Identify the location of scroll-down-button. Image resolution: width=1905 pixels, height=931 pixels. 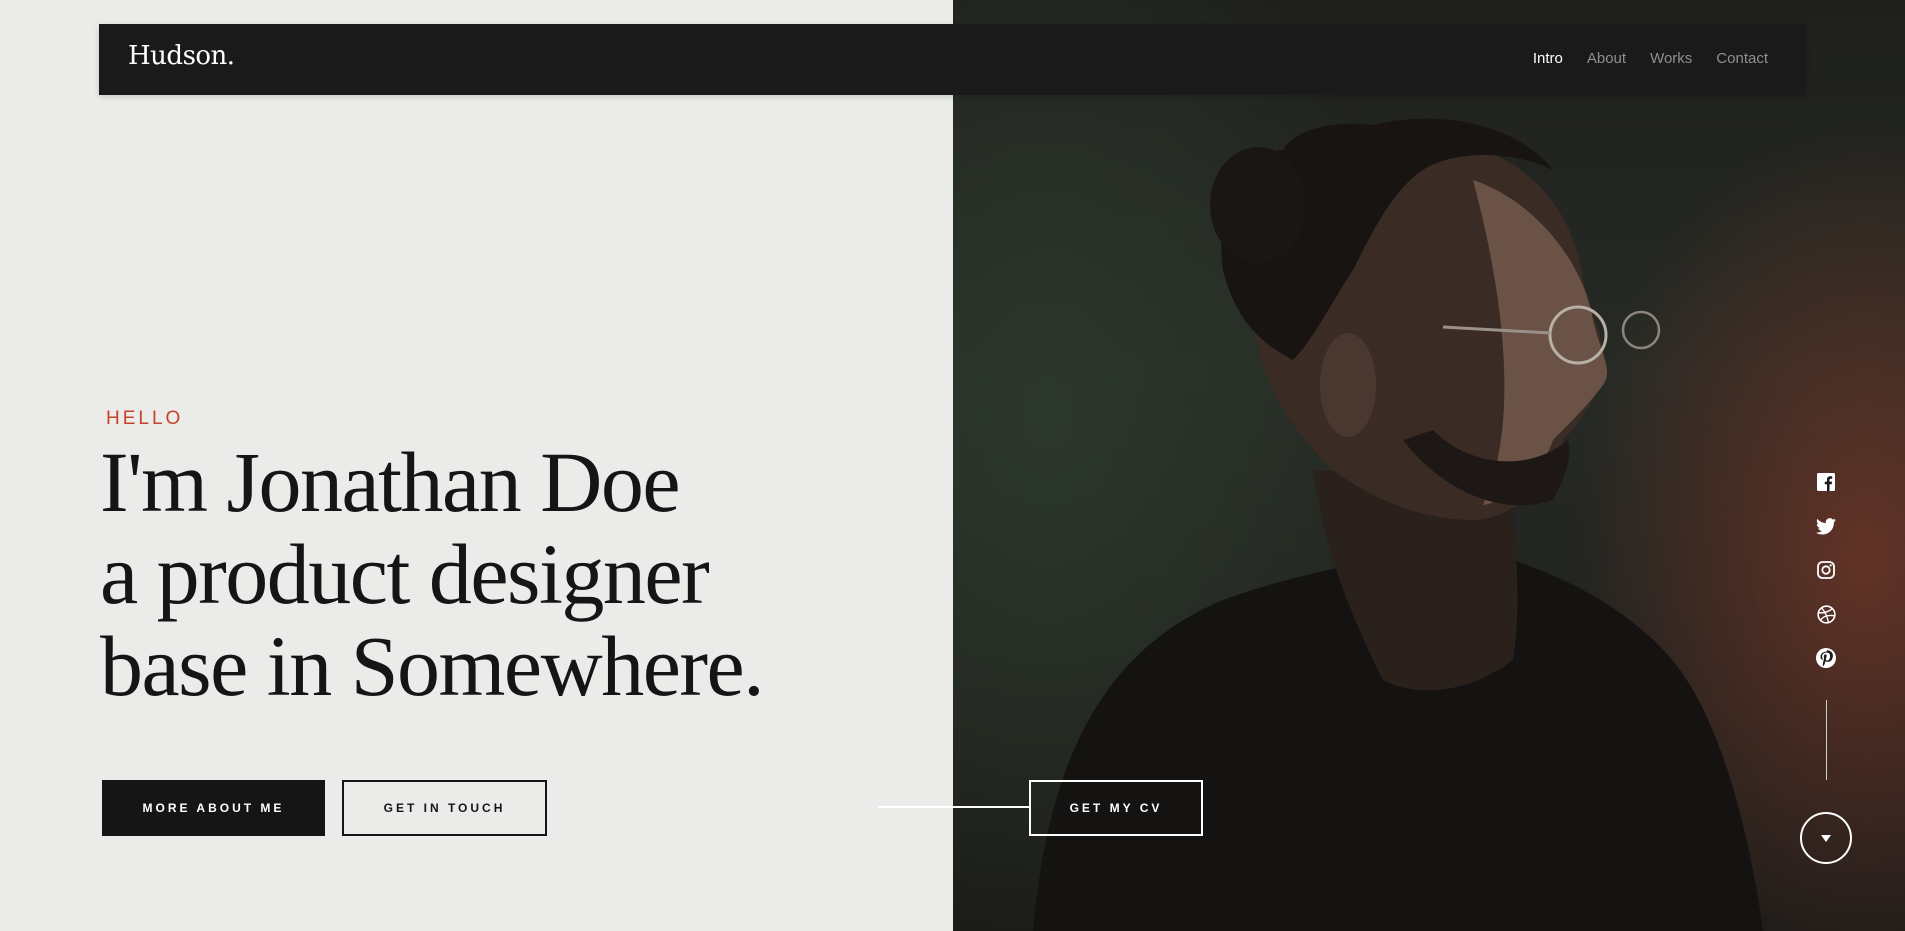
(1826, 838).